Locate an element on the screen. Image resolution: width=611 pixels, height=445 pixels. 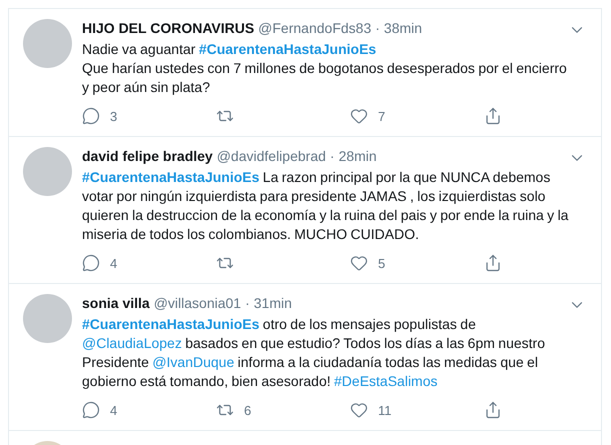
tweet-text: Nadie va aguantar #CuarentenaHastaJunioEs Que harían ustedes con 7 millones de bogotanos desesperados por el encierro y peor aún sin plata? is located at coordinates (325, 68).